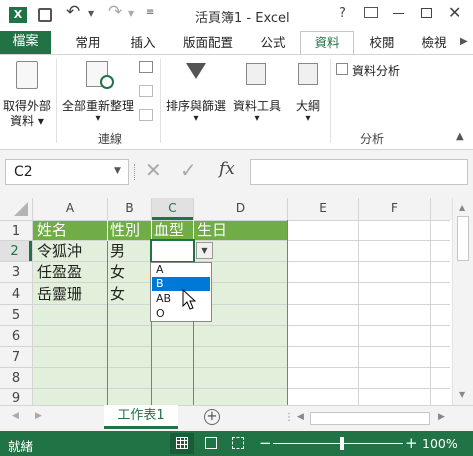 Image resolution: width=473 pixels, height=456 pixels. I want to click on data-tools-button: 資料工具 ▾, so click(257, 92).